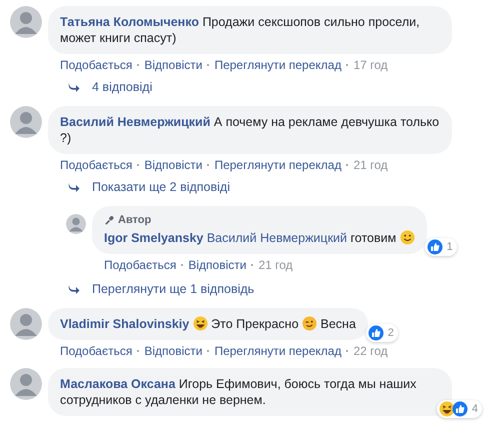  Describe the element at coordinates (154, 238) in the screenshot. I see `author-name: Igor Smelyansky` at that location.